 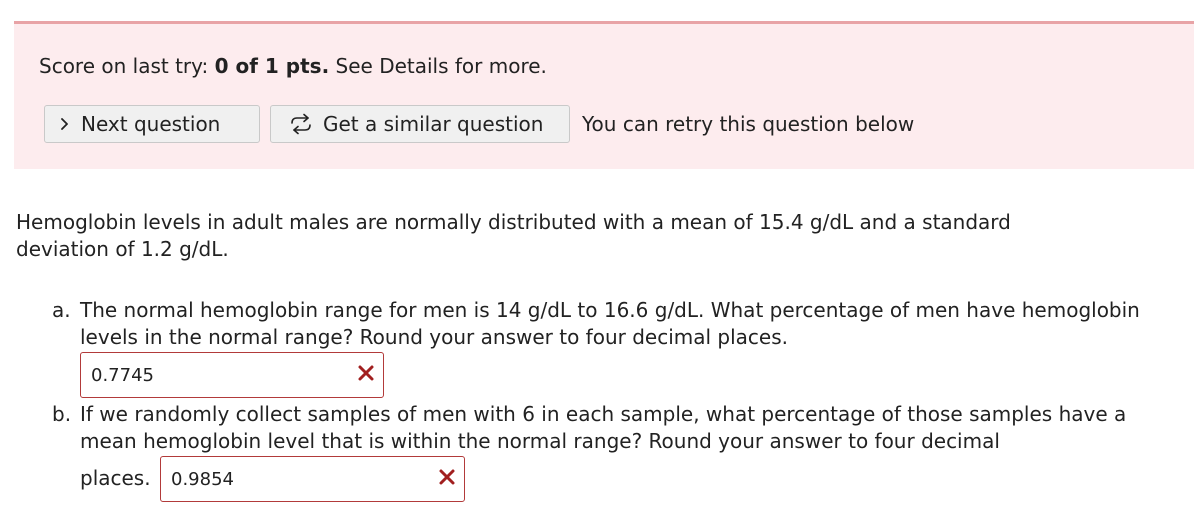 I want to click on score-value: 0 of 1 pts., so click(x=272, y=66).